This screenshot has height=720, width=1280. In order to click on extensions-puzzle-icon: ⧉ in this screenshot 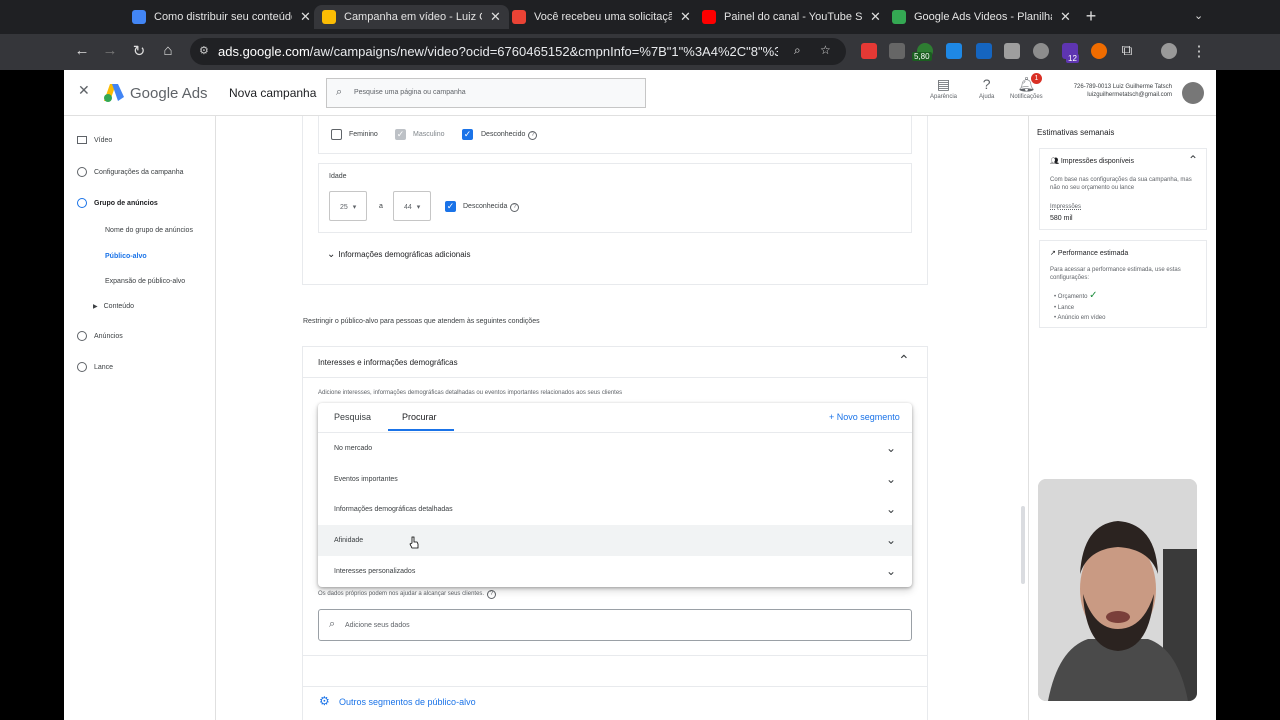, I will do `click(1127, 50)`.